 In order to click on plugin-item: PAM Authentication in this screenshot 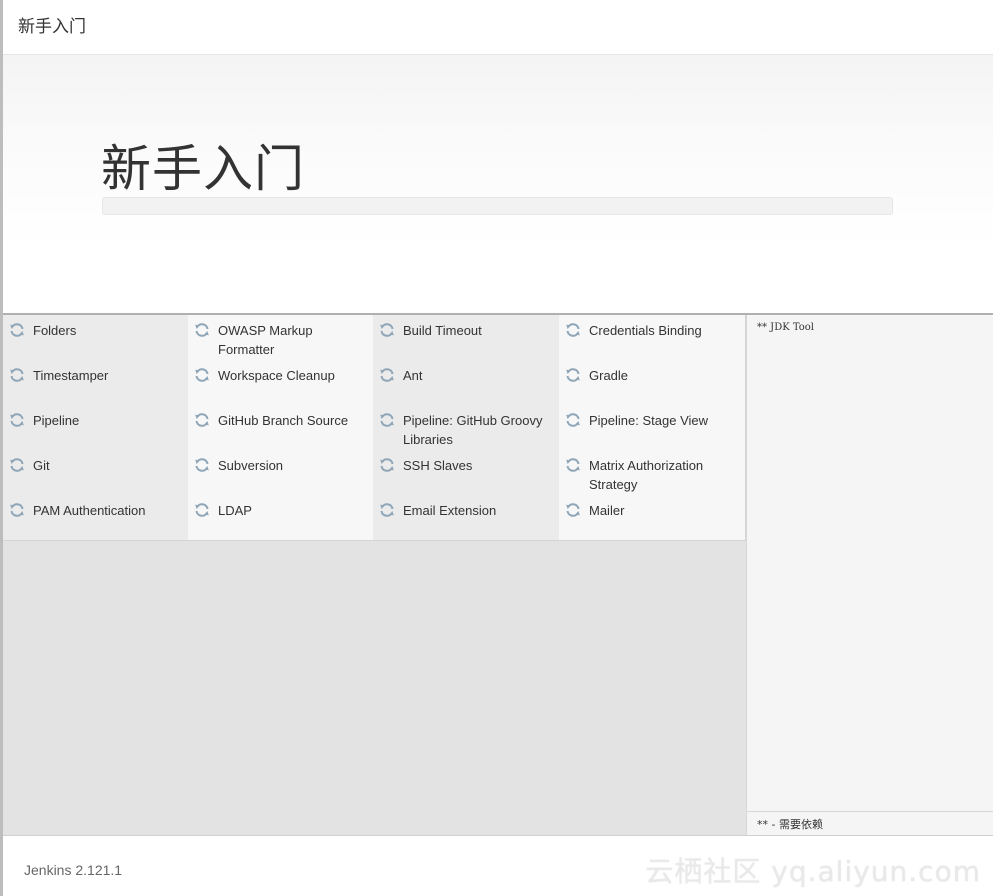, I will do `click(96, 518)`.